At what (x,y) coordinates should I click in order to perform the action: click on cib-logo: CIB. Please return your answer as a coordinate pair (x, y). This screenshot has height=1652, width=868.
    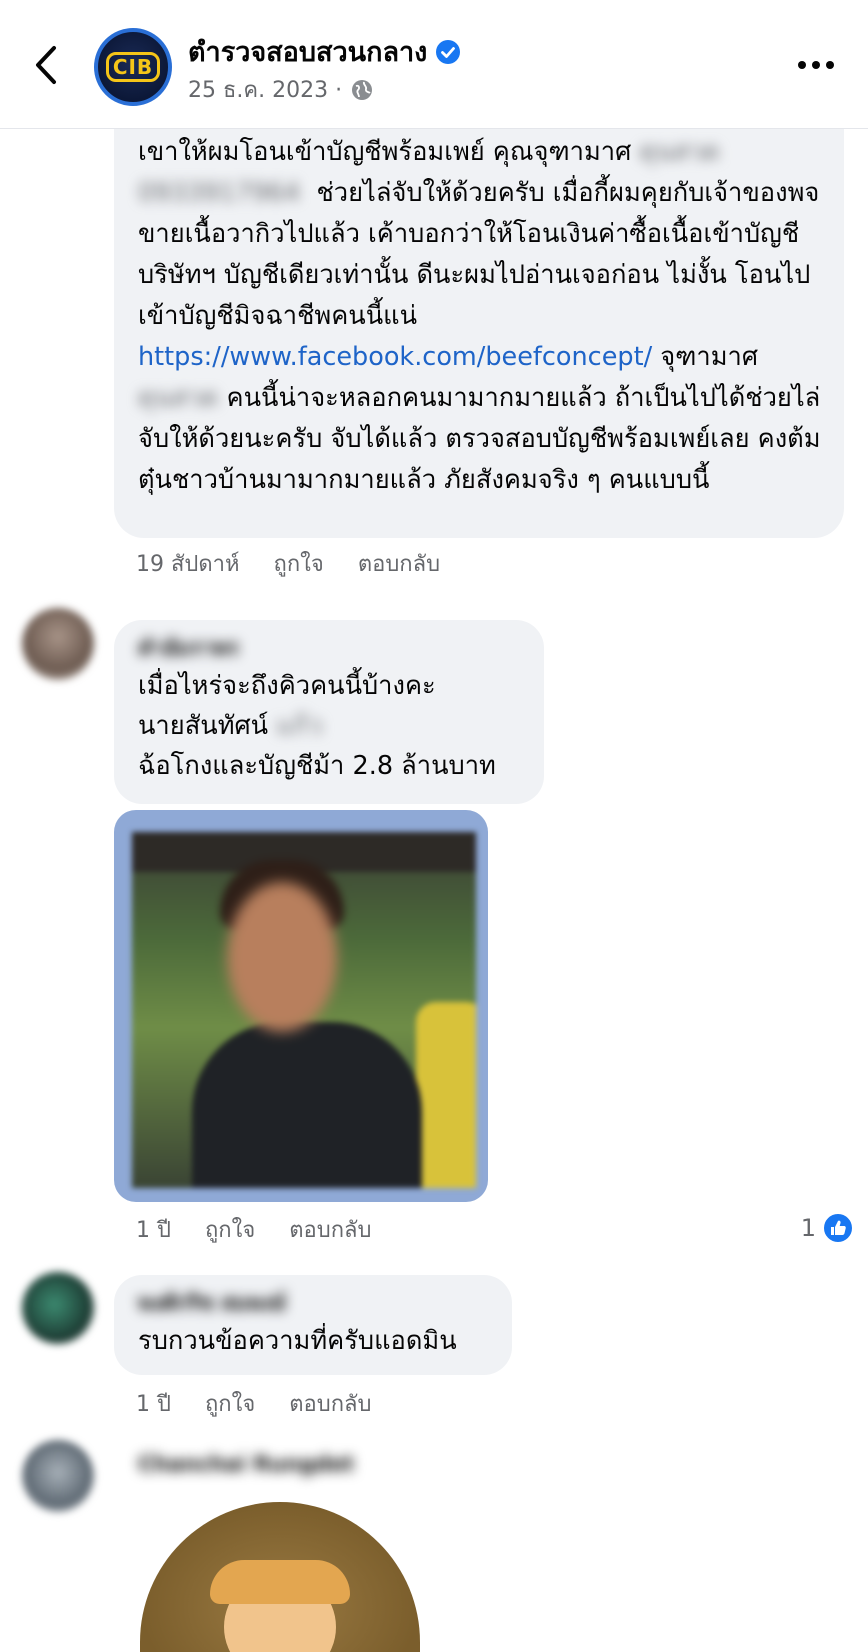
    Looking at the image, I should click on (133, 67).